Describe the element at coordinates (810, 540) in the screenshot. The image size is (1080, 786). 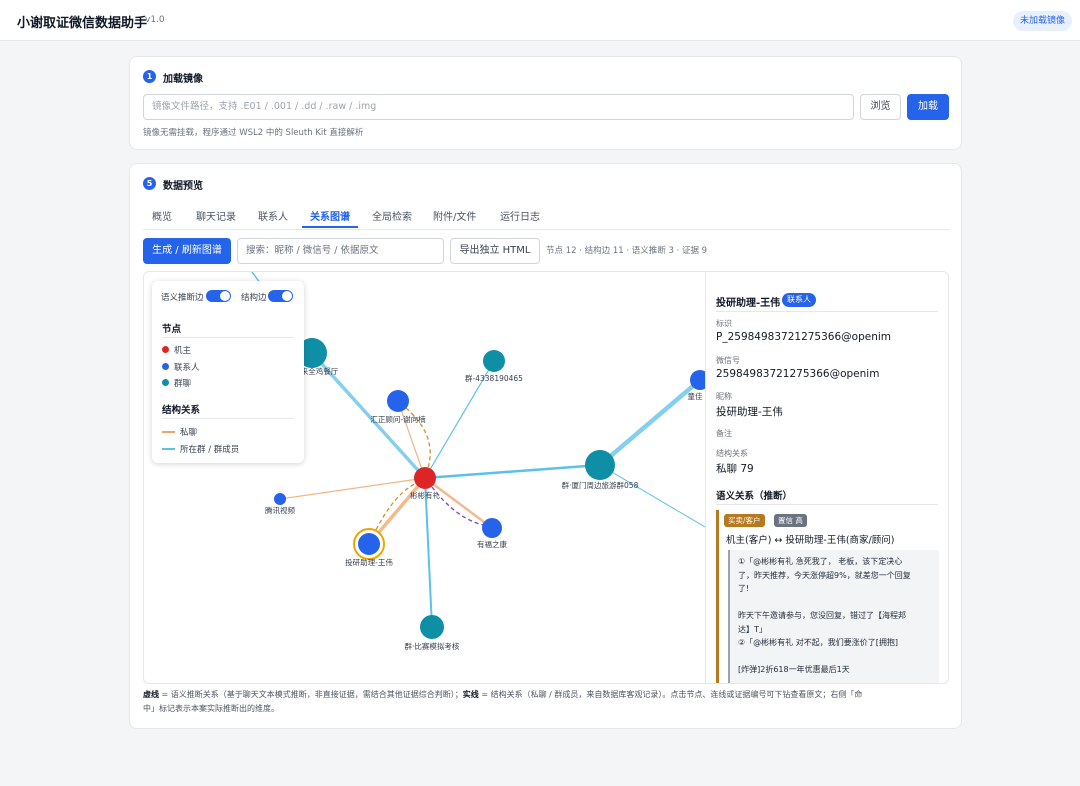
I see `relation-text: 机主(客户) ↔ 投研助理-王伟(商家/顾问)` at that location.